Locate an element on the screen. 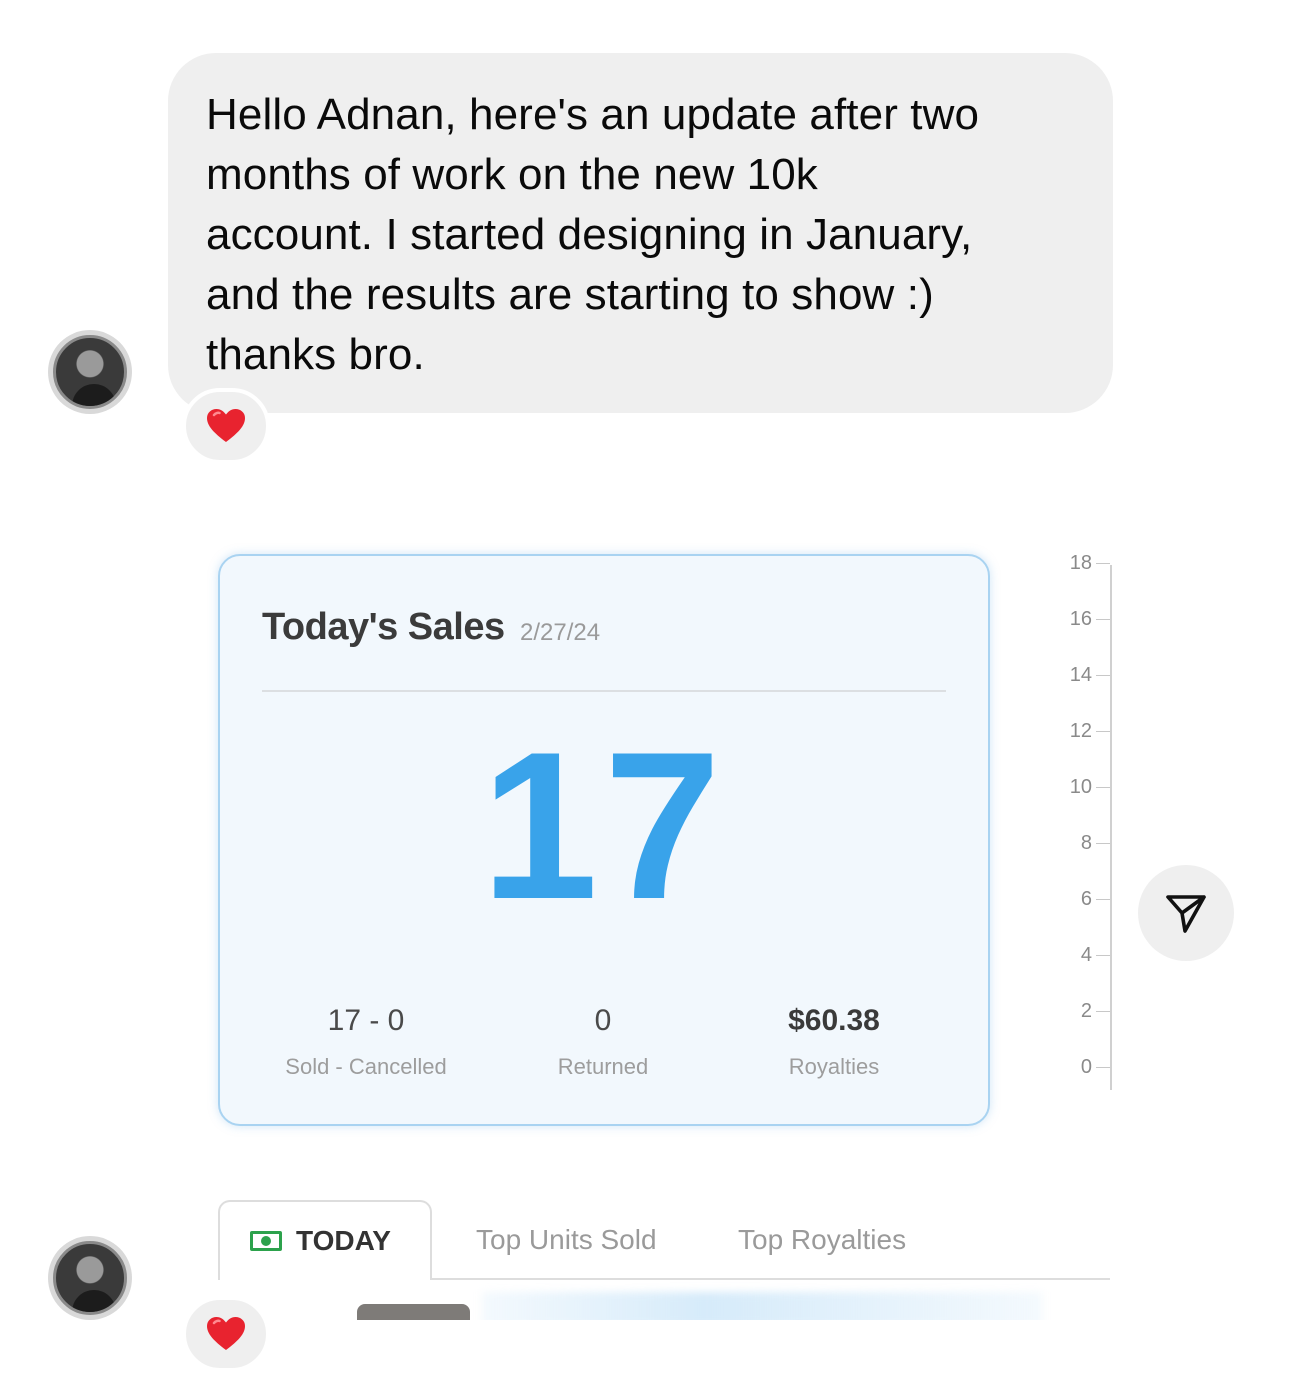 This screenshot has width=1290, height=1397. stat-value: 0 is located at coordinates (603, 1020).